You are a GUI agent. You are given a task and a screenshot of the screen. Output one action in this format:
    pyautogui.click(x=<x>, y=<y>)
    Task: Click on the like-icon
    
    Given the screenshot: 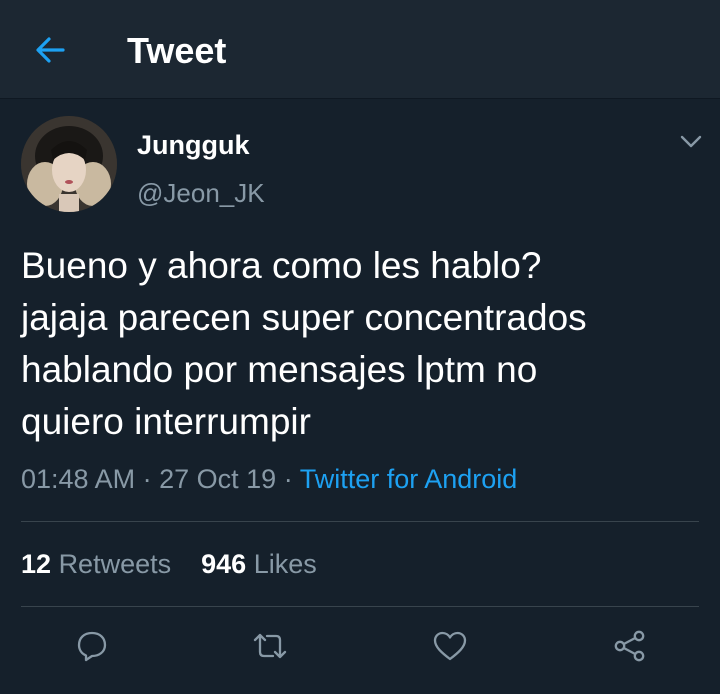 What is the action you would take?
    pyautogui.click(x=450, y=648)
    